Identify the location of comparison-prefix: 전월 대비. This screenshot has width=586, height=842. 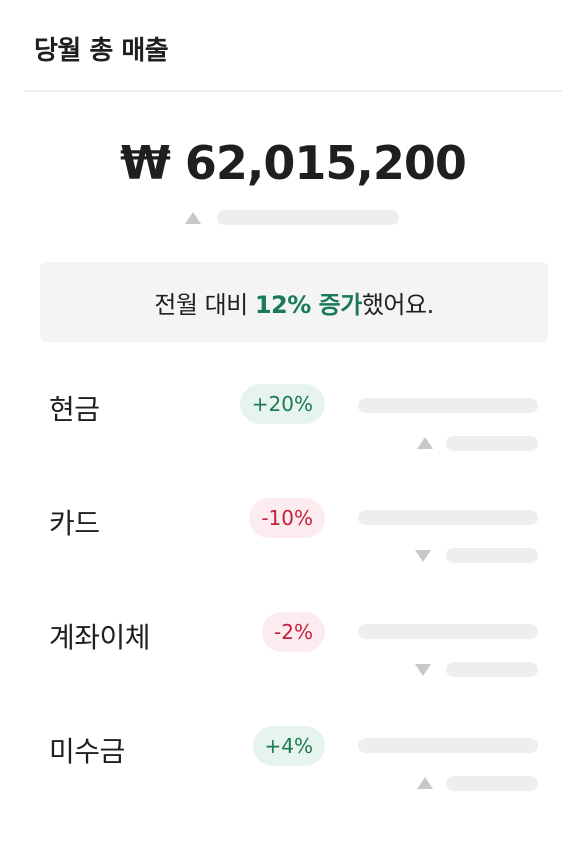
(204, 304).